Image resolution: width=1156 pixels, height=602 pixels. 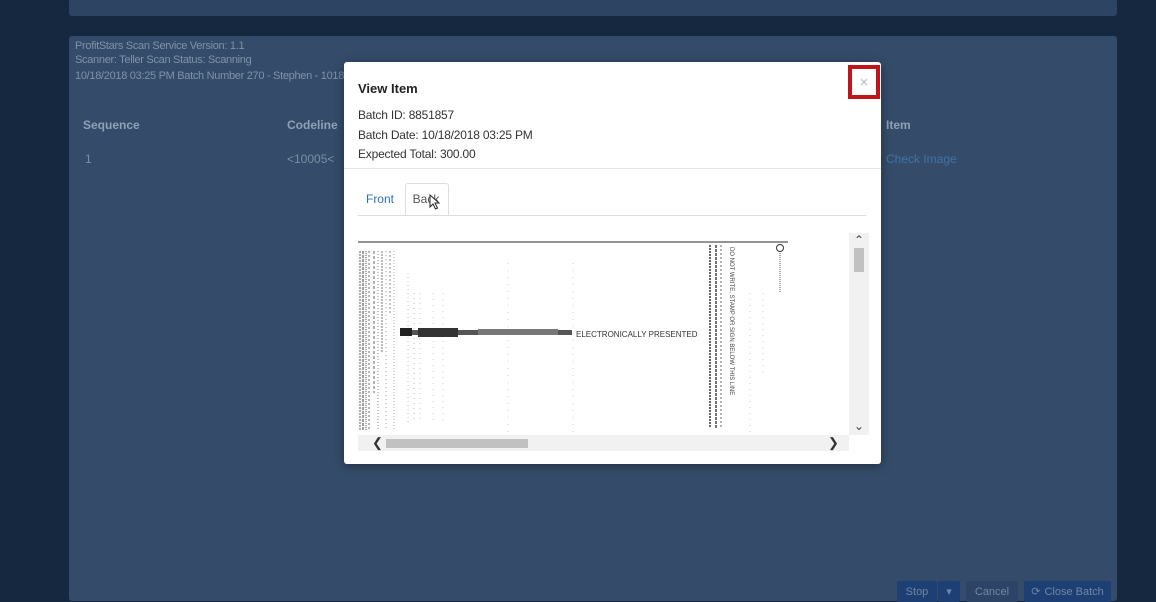 What do you see at coordinates (160, 46) in the screenshot?
I see `service-version-text: ProfitStars Scan Service Version: 1.1` at bounding box center [160, 46].